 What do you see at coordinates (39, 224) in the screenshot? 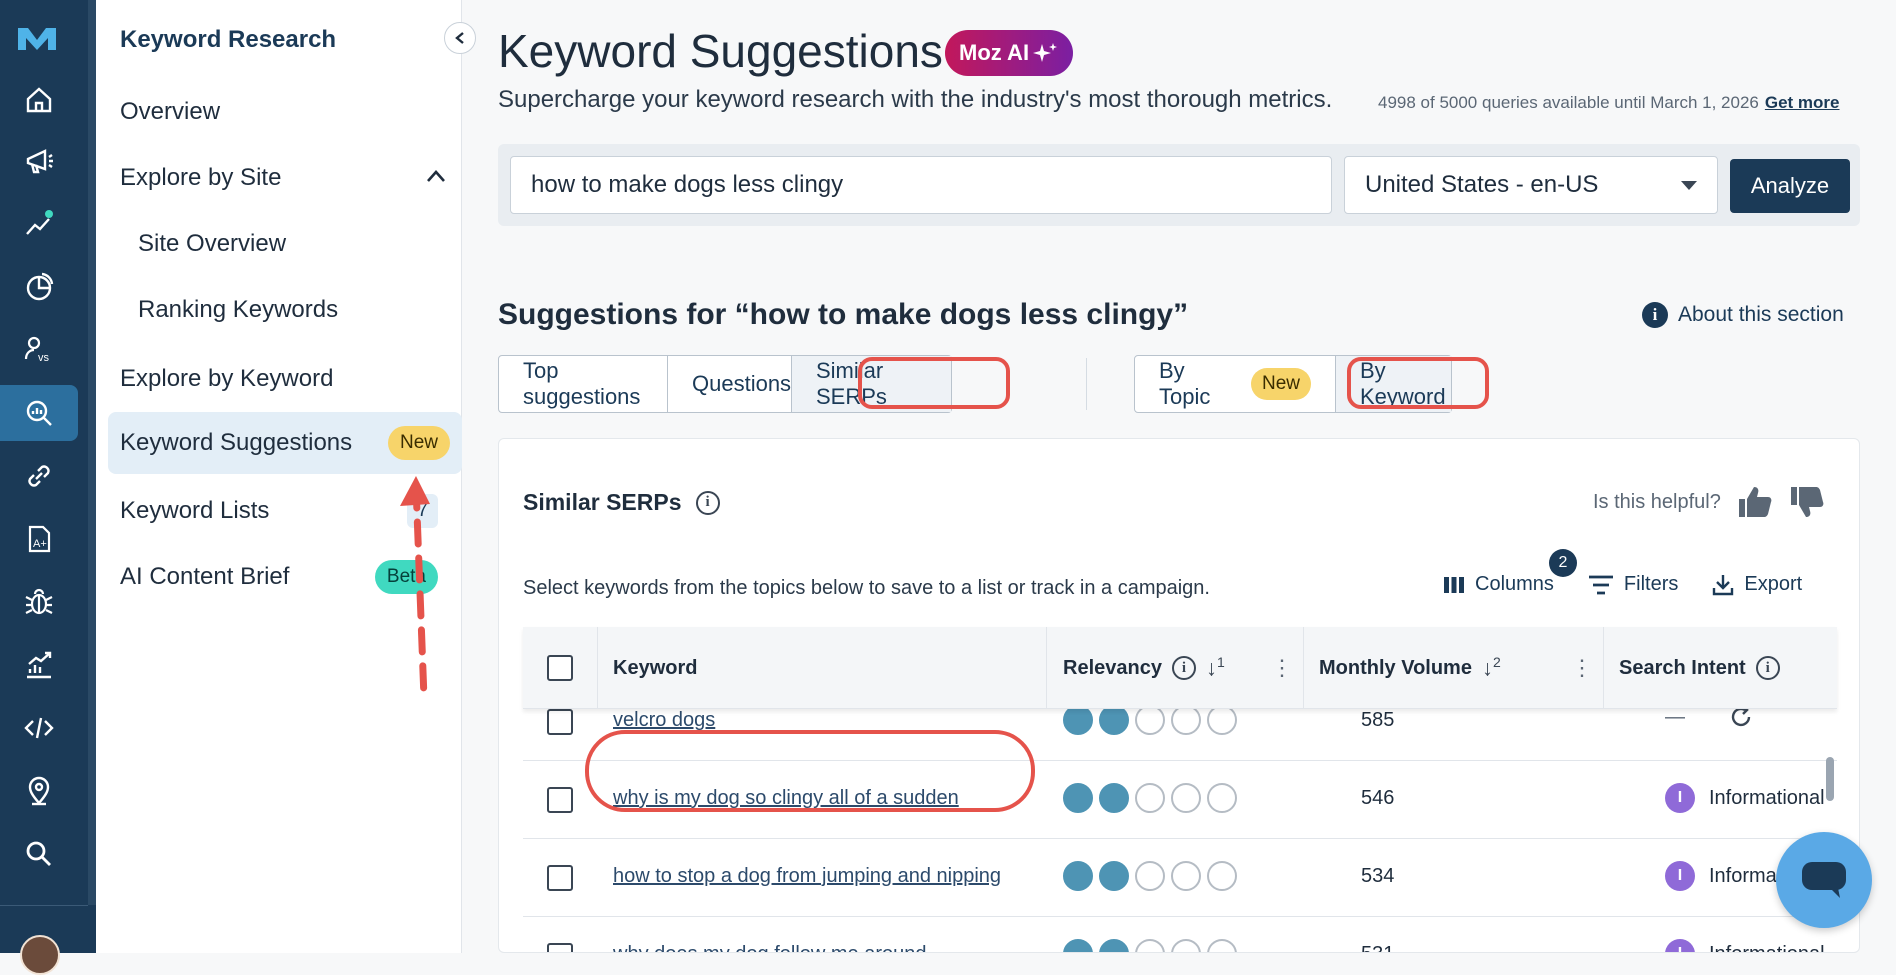
I see `trend-spark-icon` at bounding box center [39, 224].